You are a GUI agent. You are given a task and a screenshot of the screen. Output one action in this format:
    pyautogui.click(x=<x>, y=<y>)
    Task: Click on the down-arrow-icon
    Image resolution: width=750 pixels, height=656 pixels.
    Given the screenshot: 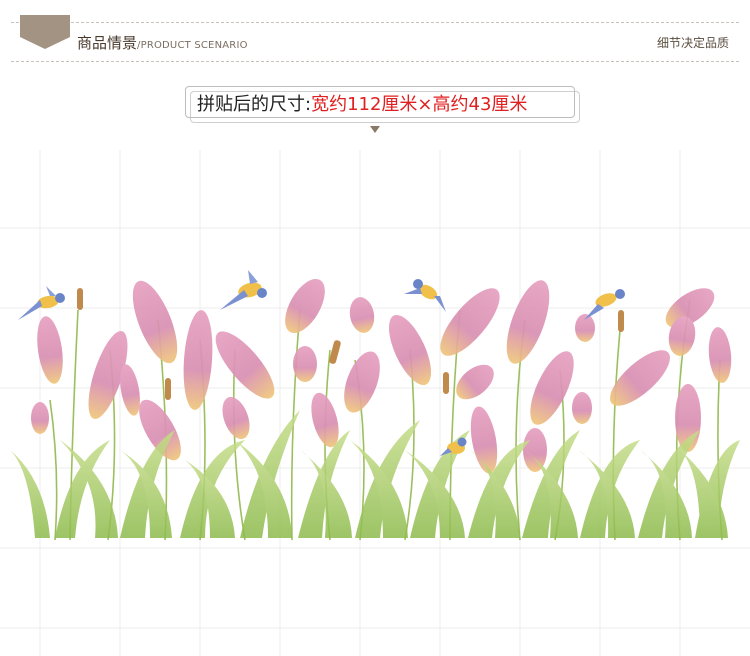 What is the action you would take?
    pyautogui.click(x=375, y=129)
    